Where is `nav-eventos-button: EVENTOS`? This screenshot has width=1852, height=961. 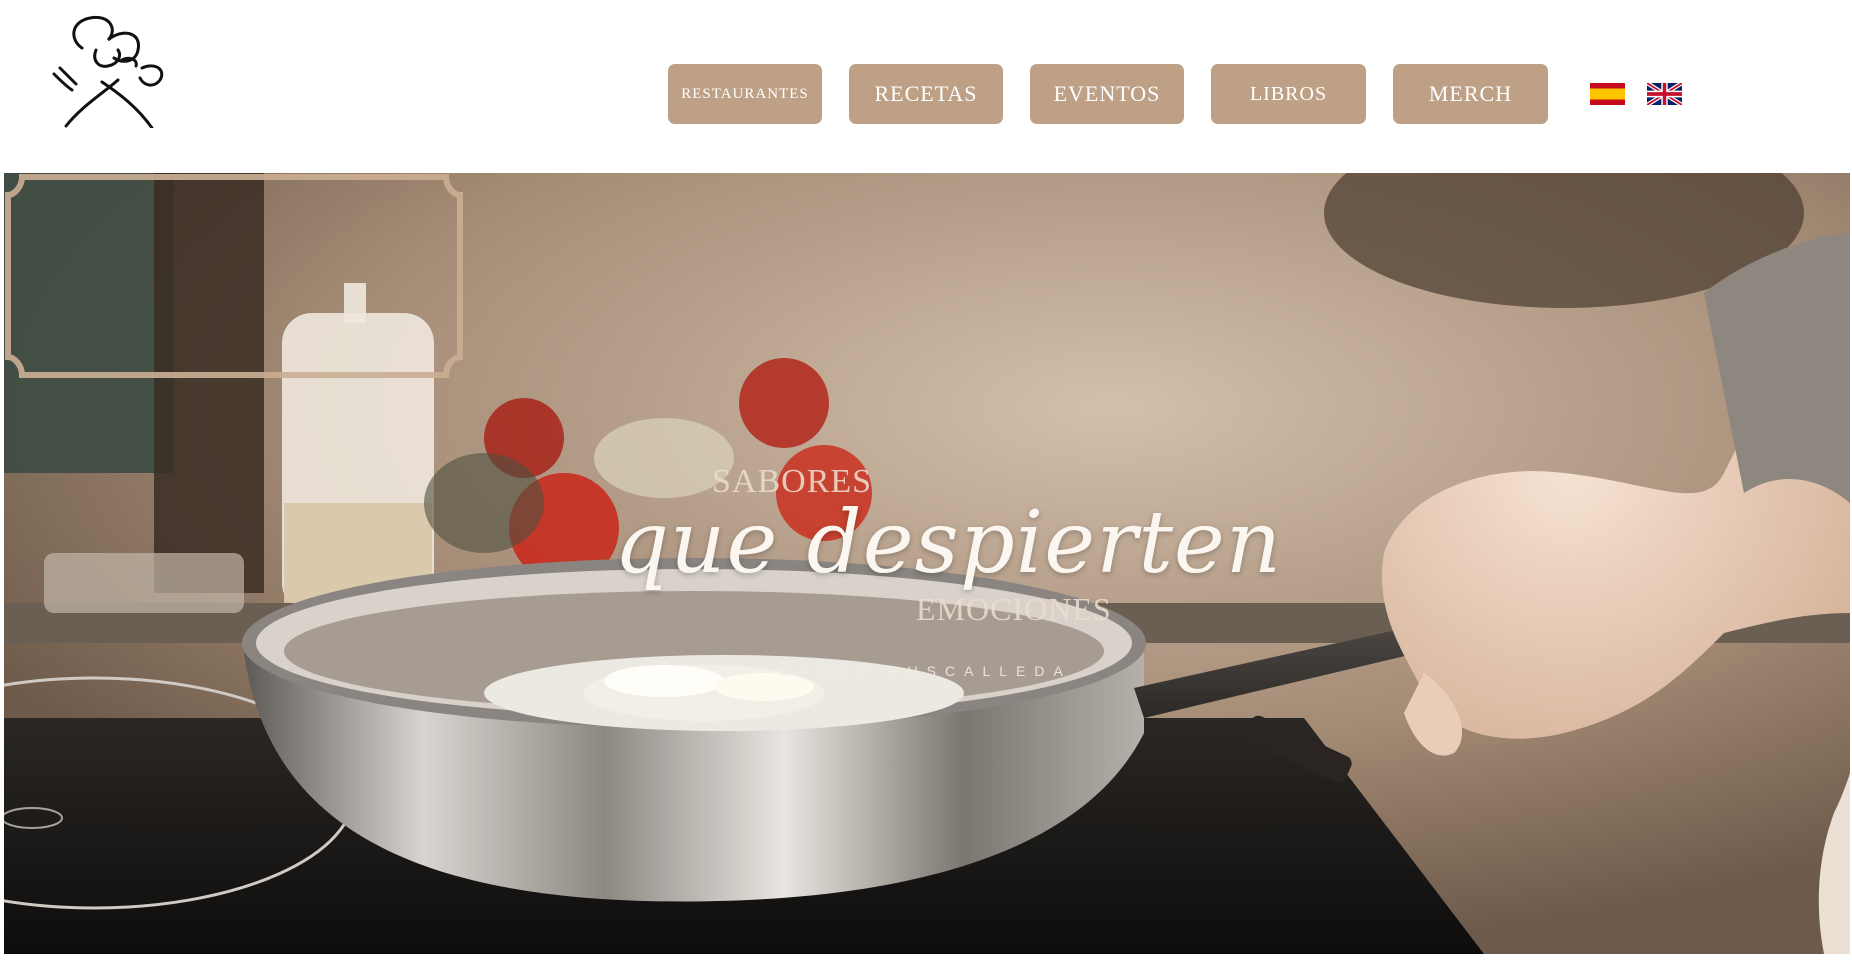
nav-eventos-button: EVENTOS is located at coordinates (1107, 94).